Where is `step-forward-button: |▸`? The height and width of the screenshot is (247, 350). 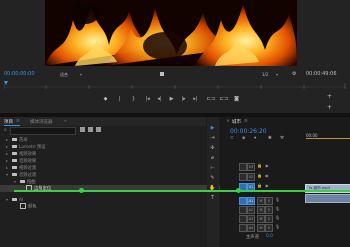 step-forward-button: |▸ is located at coordinates (183, 99).